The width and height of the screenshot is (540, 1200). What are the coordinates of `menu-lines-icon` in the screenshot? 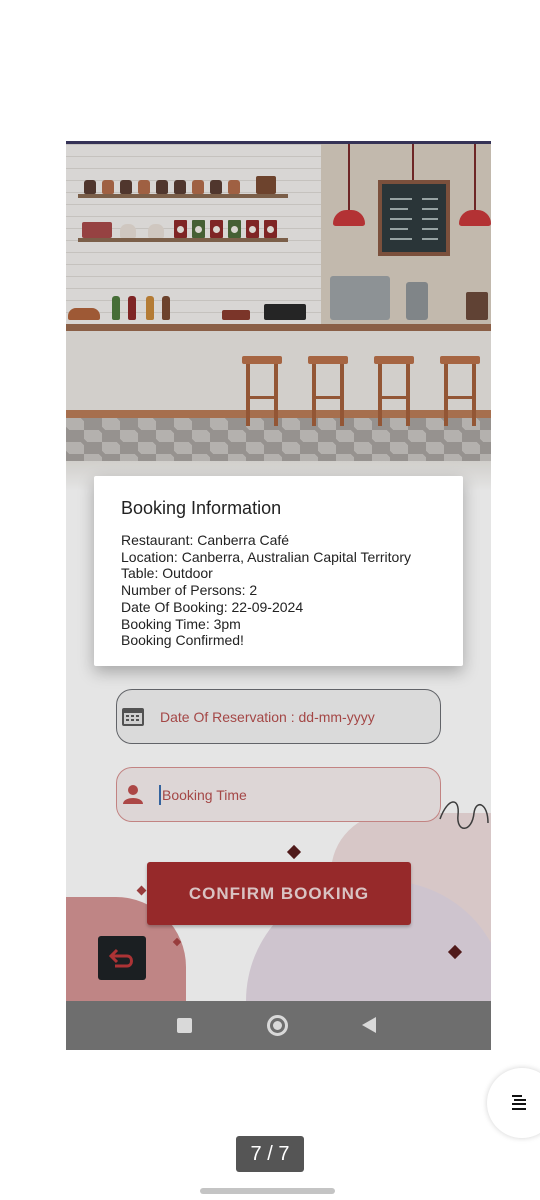 It's located at (519, 1102).